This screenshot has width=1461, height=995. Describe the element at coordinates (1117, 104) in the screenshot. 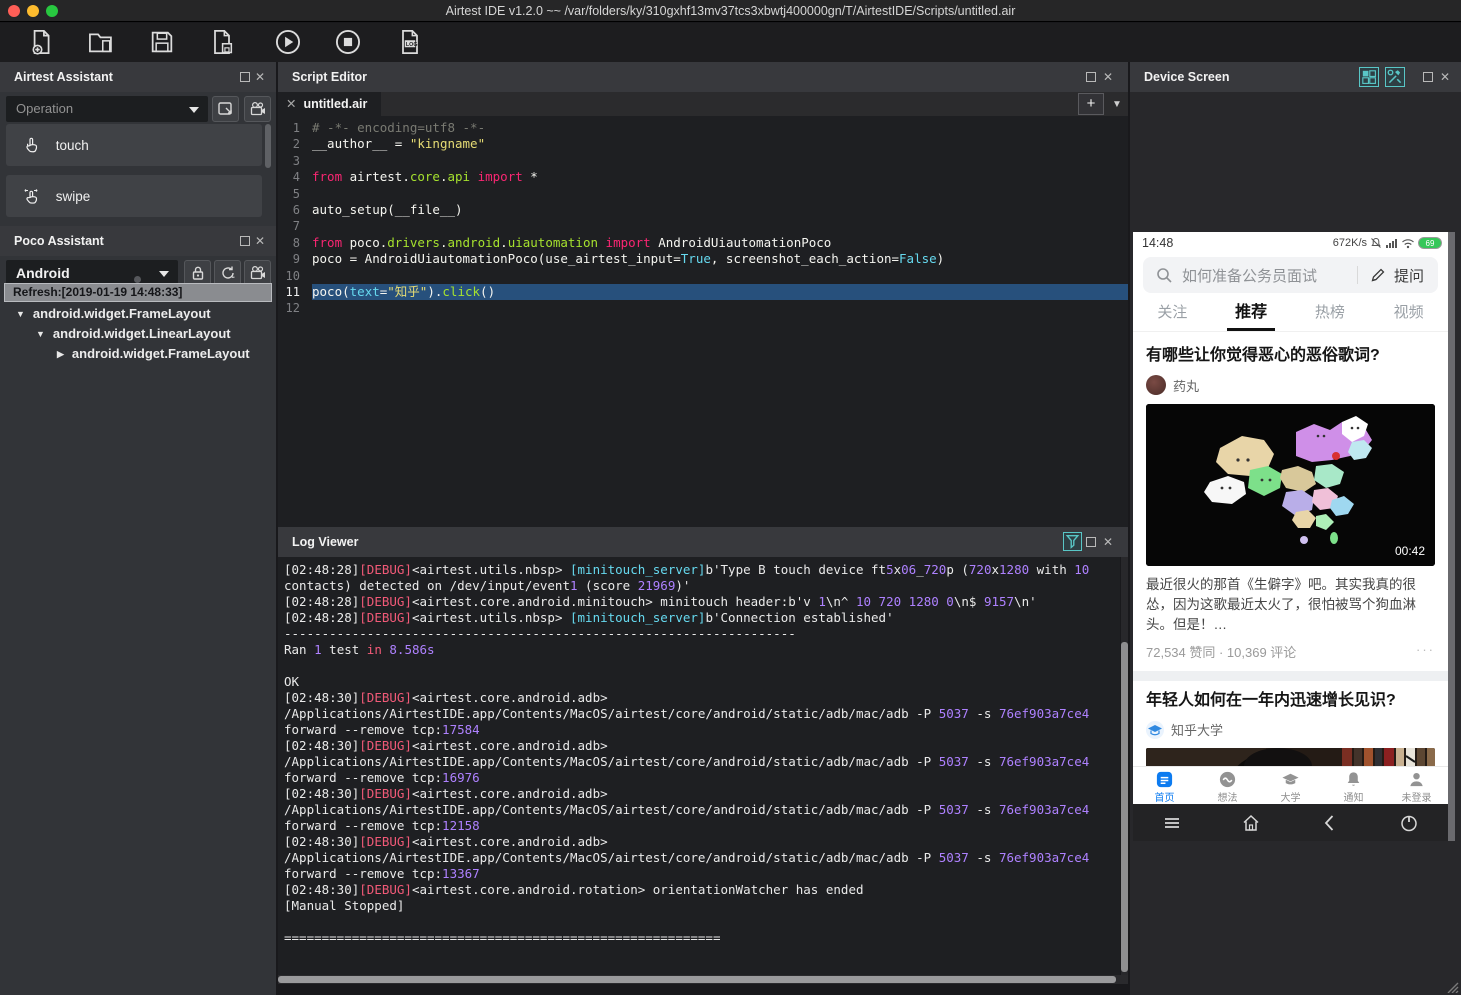

I see `tab-list-chevron-button: ▼` at that location.